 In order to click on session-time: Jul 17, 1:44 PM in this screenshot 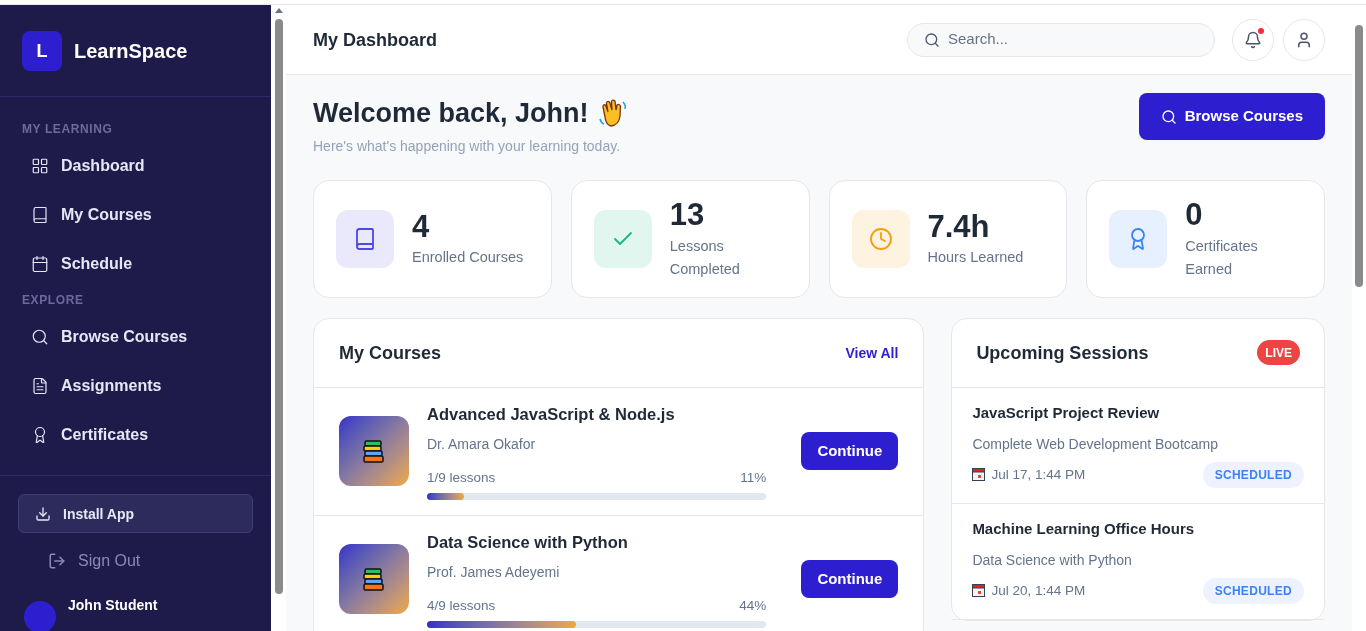, I will do `click(1038, 474)`.